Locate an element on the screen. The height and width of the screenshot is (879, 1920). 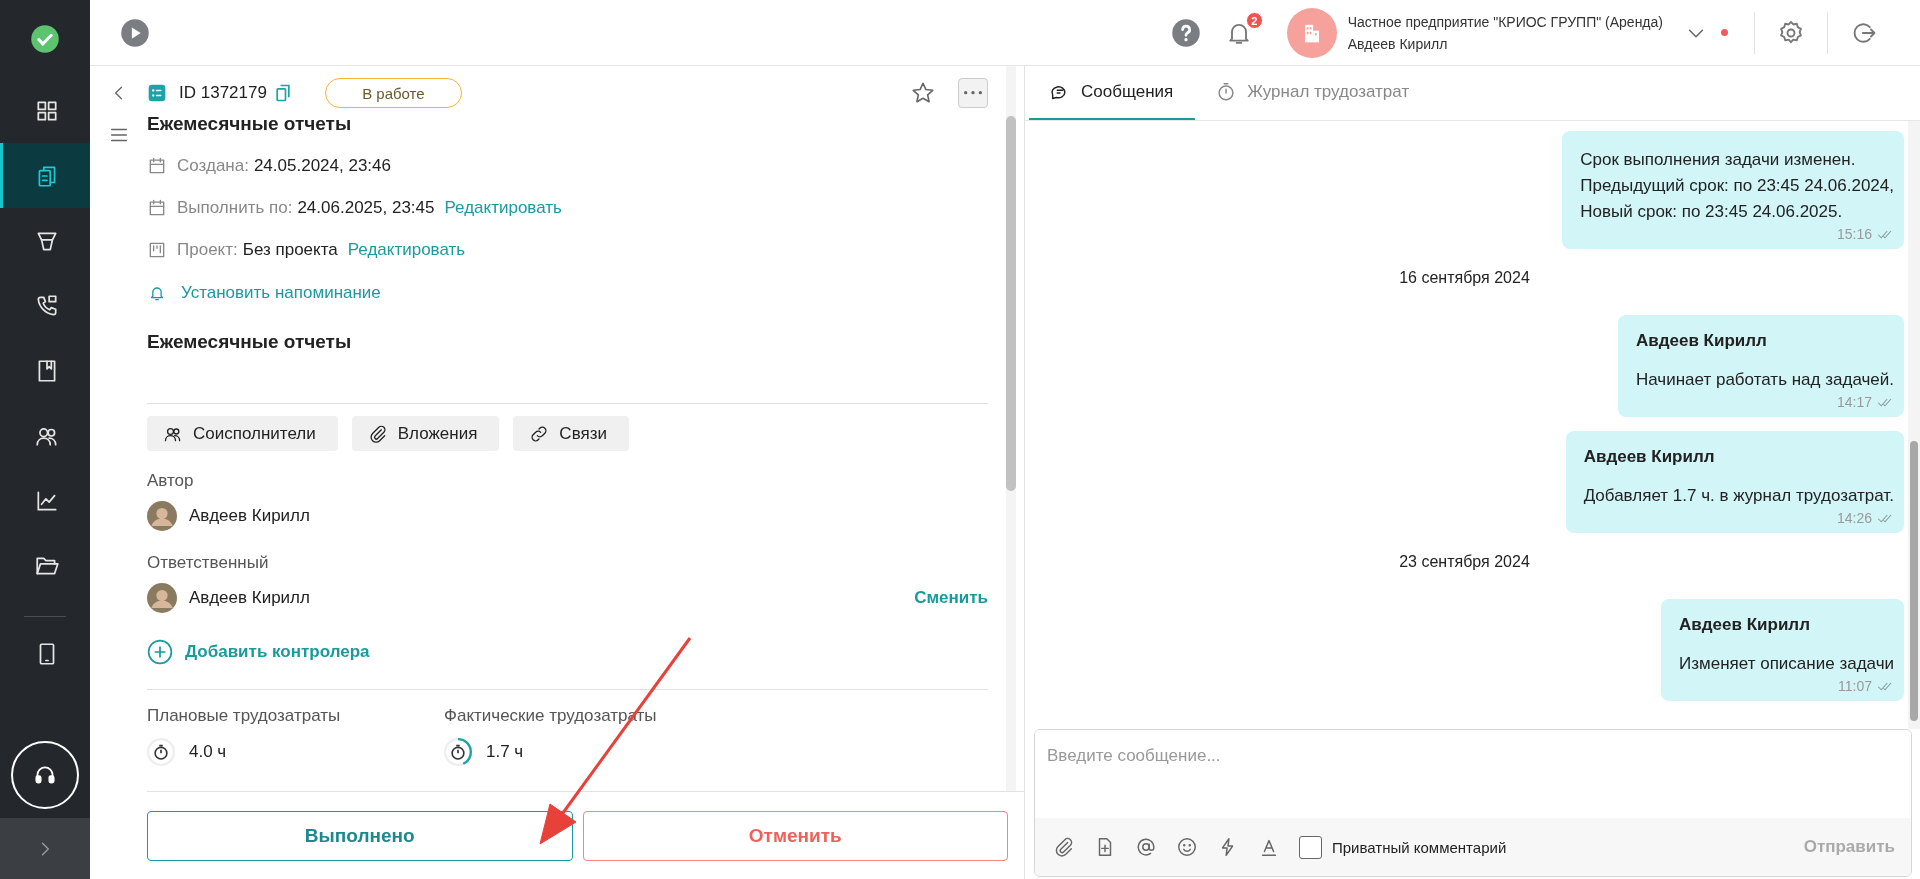
effort-value: 4.0 ч is located at coordinates (208, 752).